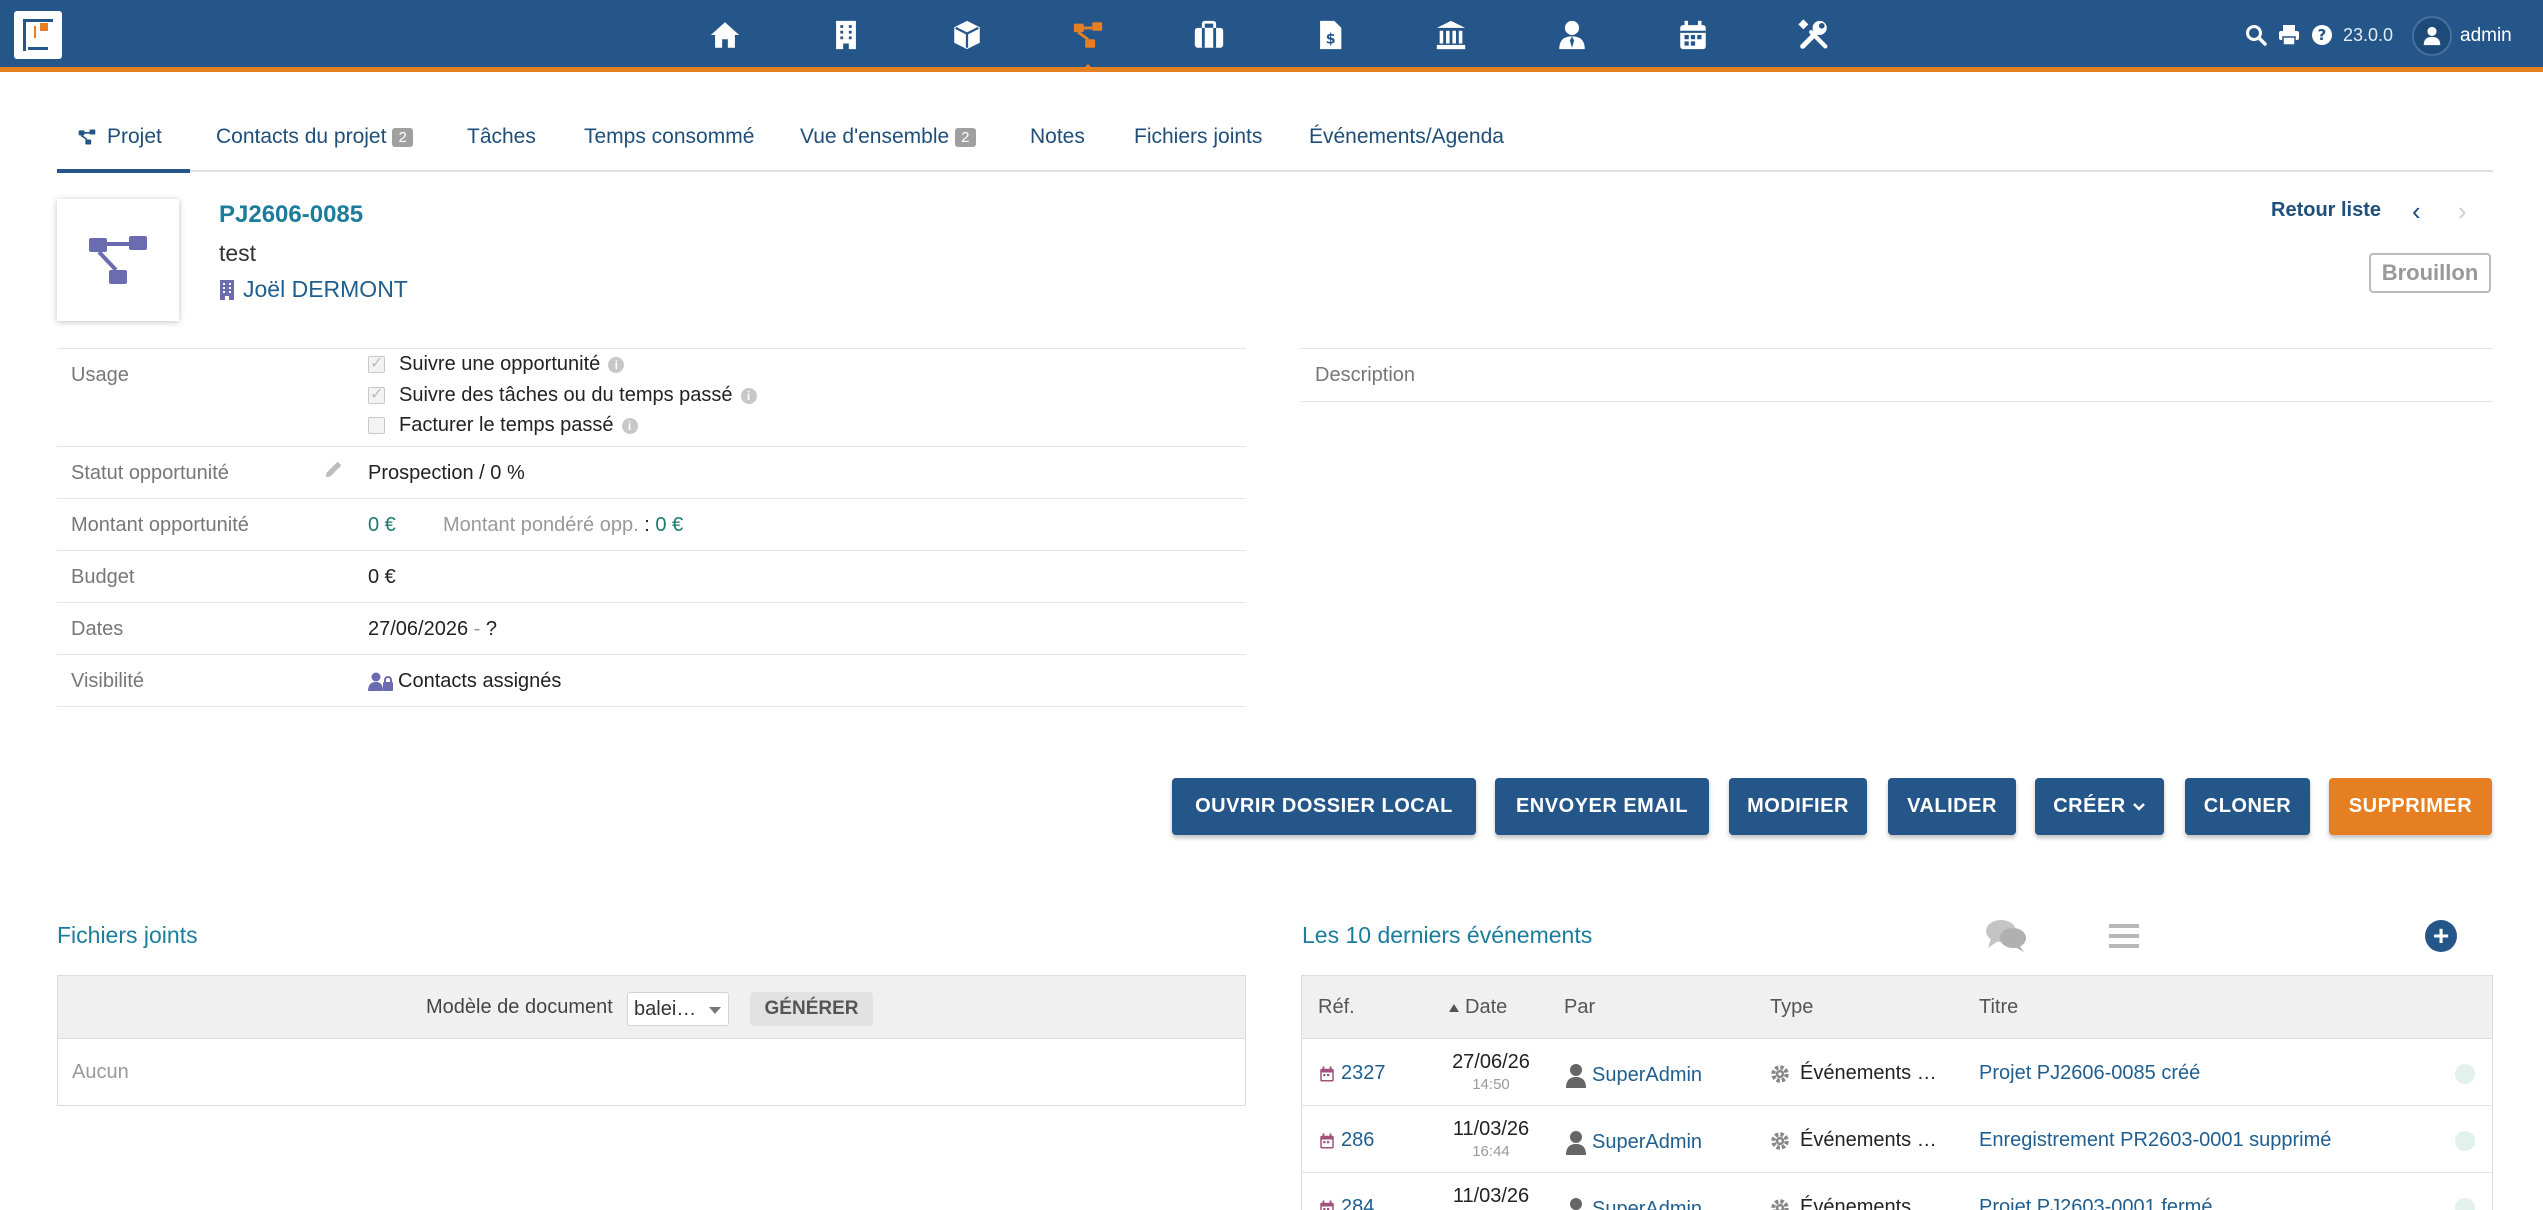 The image size is (2543, 1210). I want to click on tab-fichiers-joints: Fichiers joints, so click(1198, 137).